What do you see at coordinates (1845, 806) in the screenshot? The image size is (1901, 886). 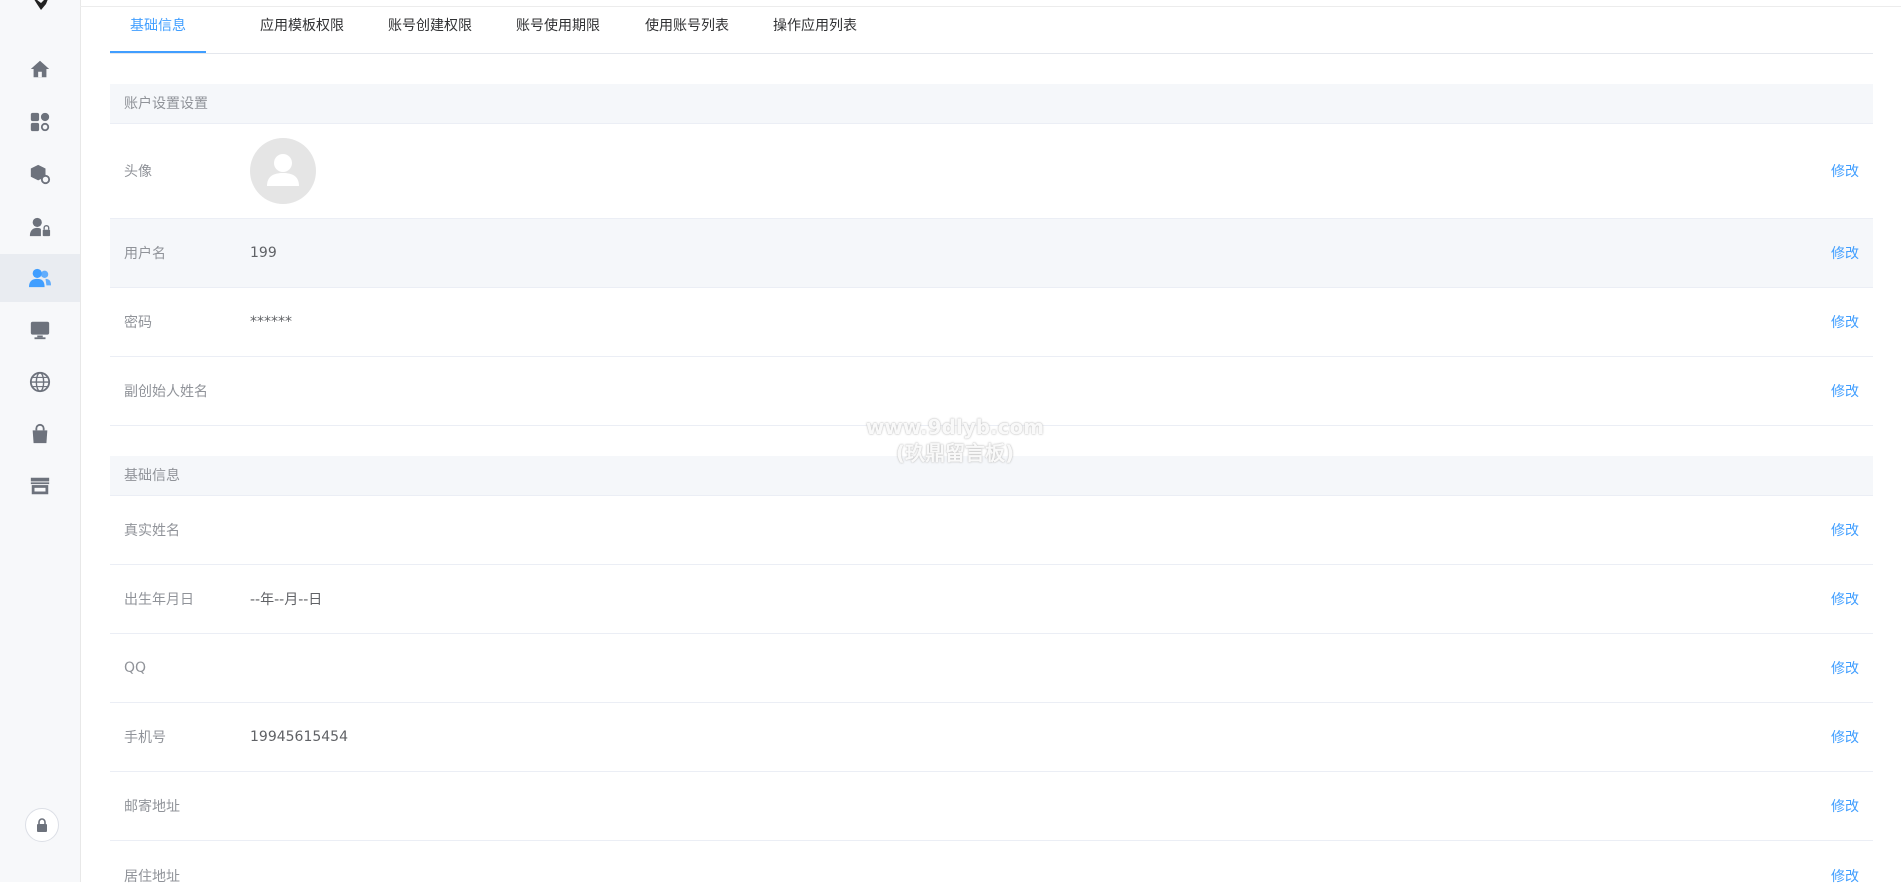 I see `edit-mailing-address-button: 修改` at bounding box center [1845, 806].